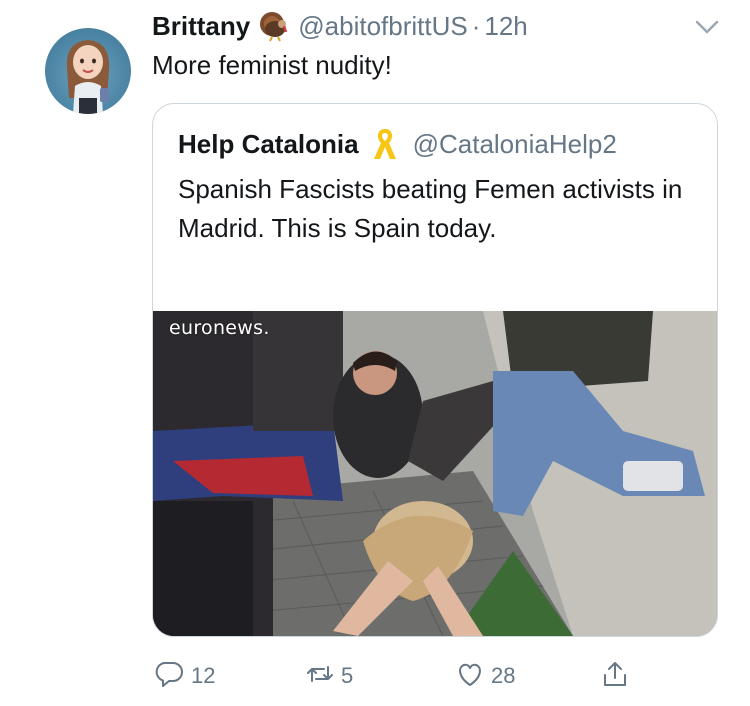 This screenshot has height=706, width=750. I want to click on retweet-button: 5, so click(329, 676).